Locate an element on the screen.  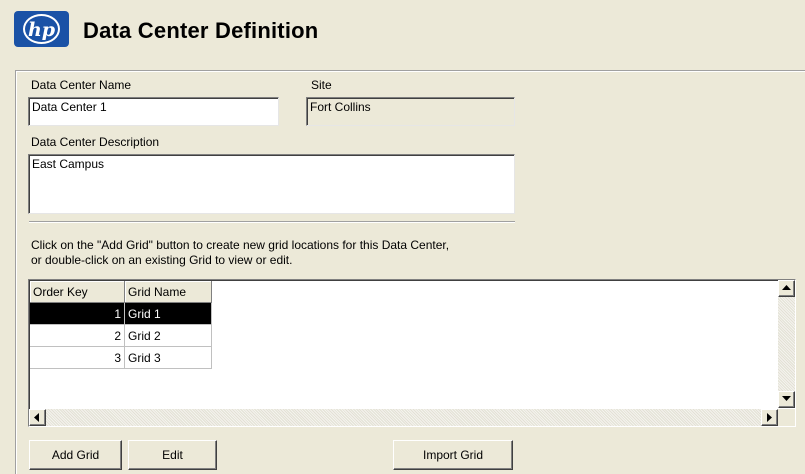
hp-logo-icon: hp is located at coordinates (42, 30).